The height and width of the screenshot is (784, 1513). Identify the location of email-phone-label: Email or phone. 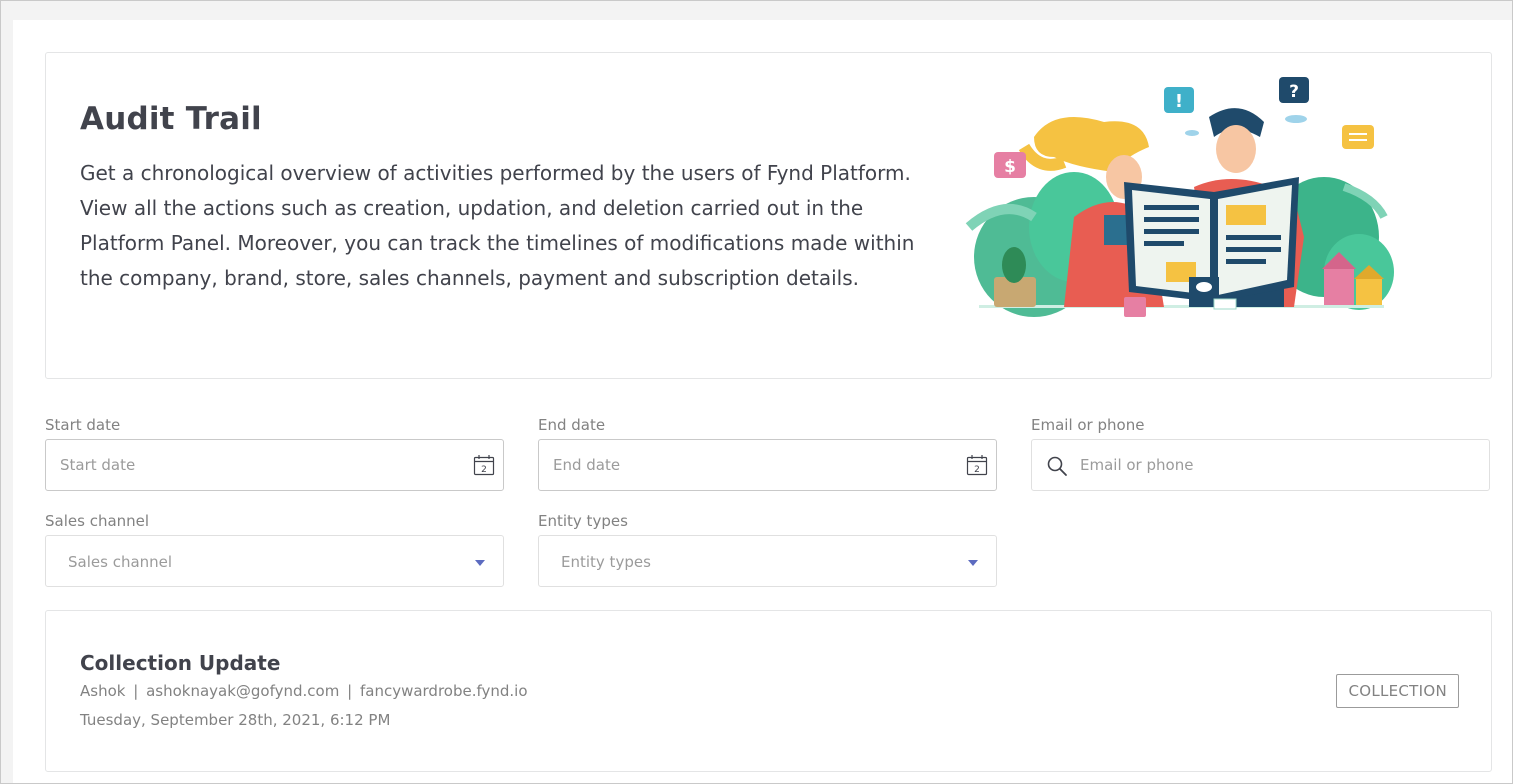
(1088, 425).